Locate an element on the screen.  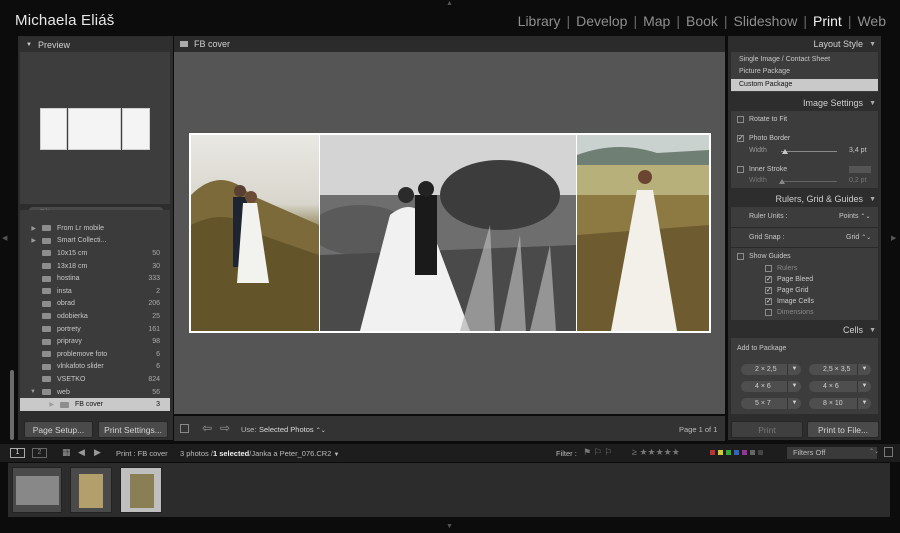
layout-style-header: Layout Style ▼ is located at coordinates (804, 44).